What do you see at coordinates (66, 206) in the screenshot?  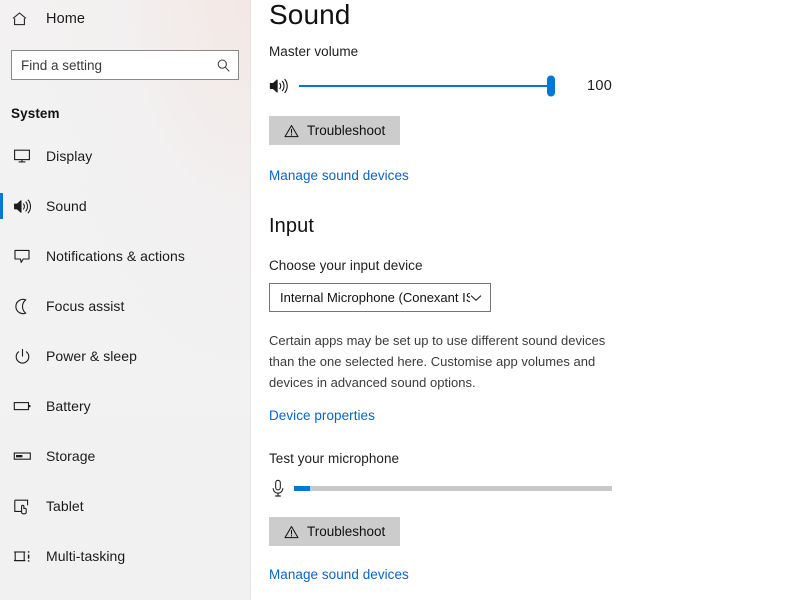 I see `sidebar-item-label: Sound` at bounding box center [66, 206].